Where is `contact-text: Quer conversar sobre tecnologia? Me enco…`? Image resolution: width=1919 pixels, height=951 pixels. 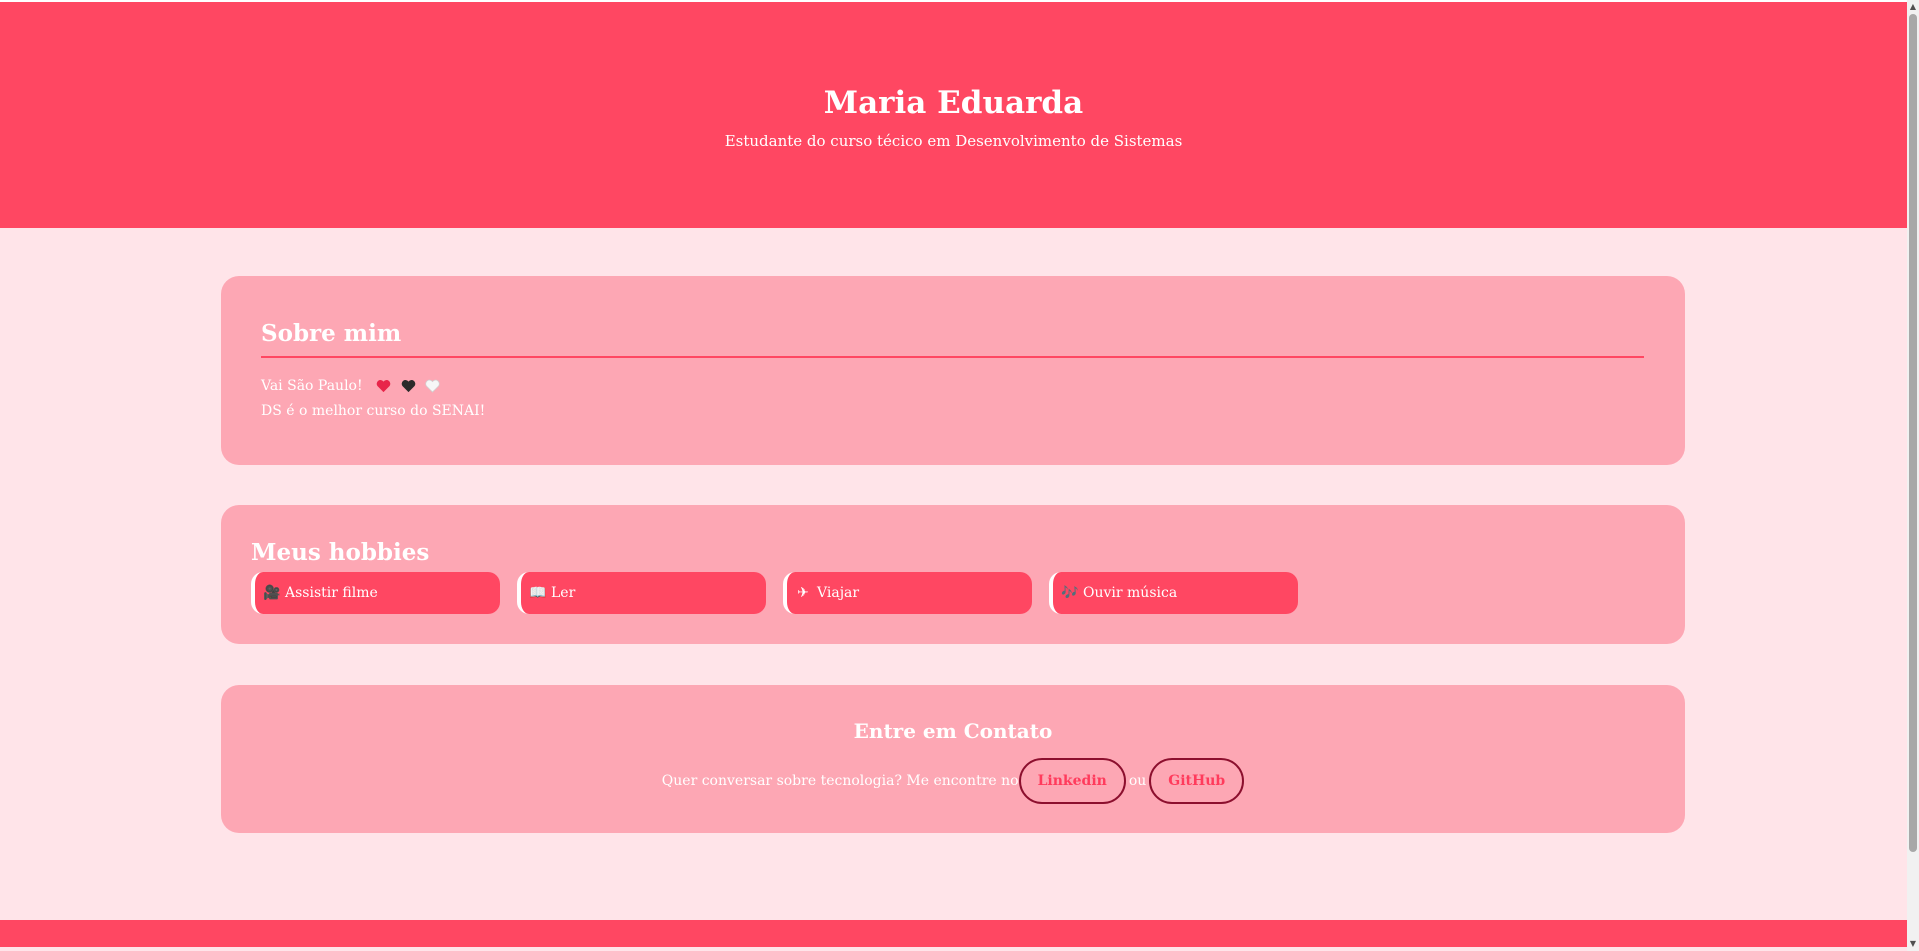 contact-text: Quer conversar sobre tecnologia? Me enco… is located at coordinates (840, 781).